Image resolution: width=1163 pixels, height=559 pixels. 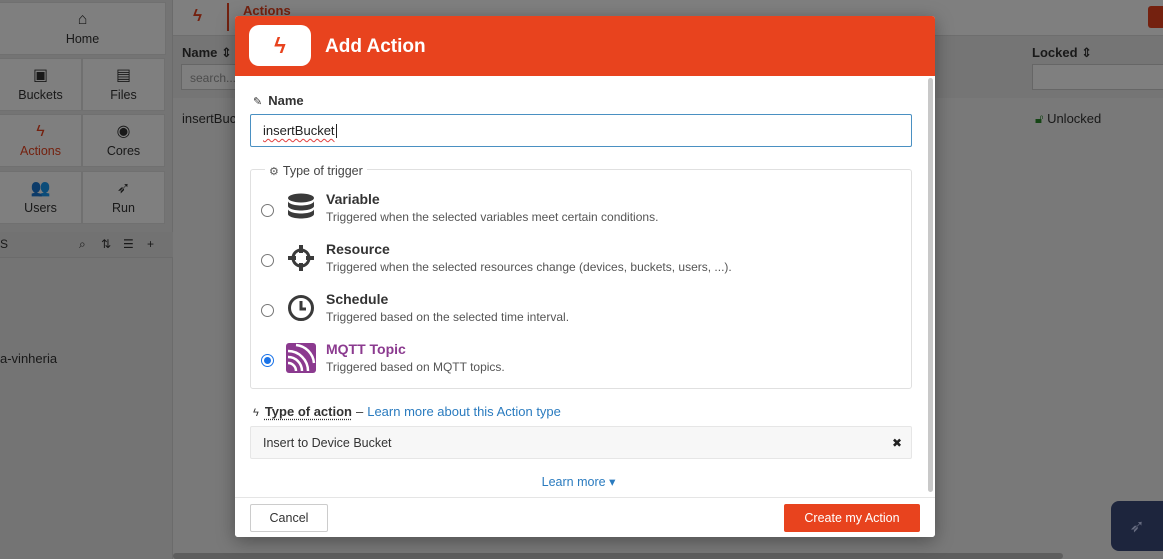 What do you see at coordinates (852, 518) in the screenshot?
I see `create-action-button: Create my Action` at bounding box center [852, 518].